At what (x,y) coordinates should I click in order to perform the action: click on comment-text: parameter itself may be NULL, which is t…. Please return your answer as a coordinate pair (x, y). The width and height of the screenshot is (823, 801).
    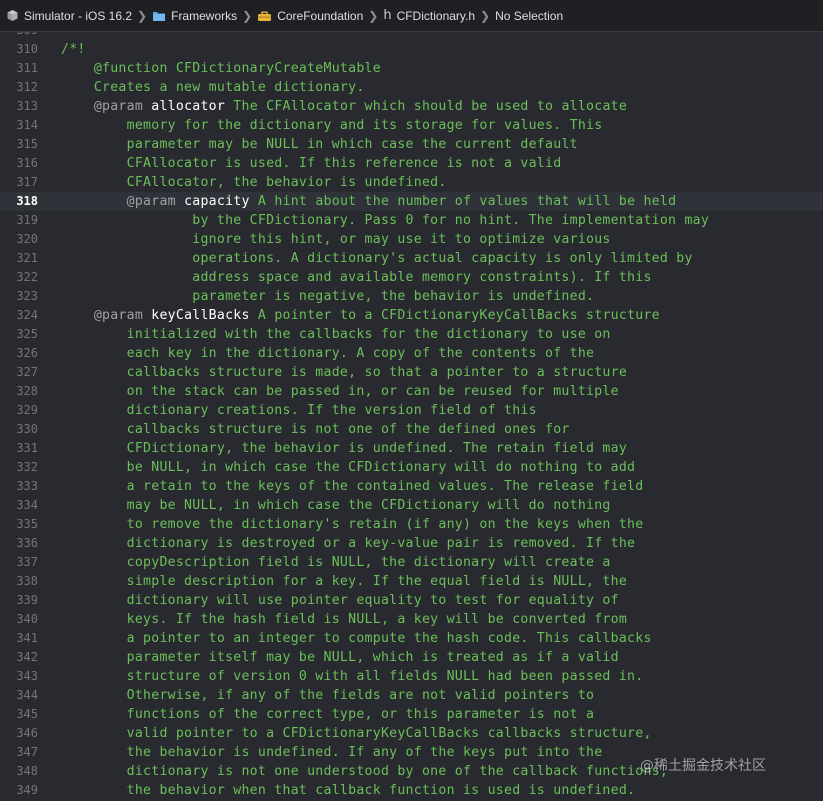
    Looking at the image, I should click on (340, 657).